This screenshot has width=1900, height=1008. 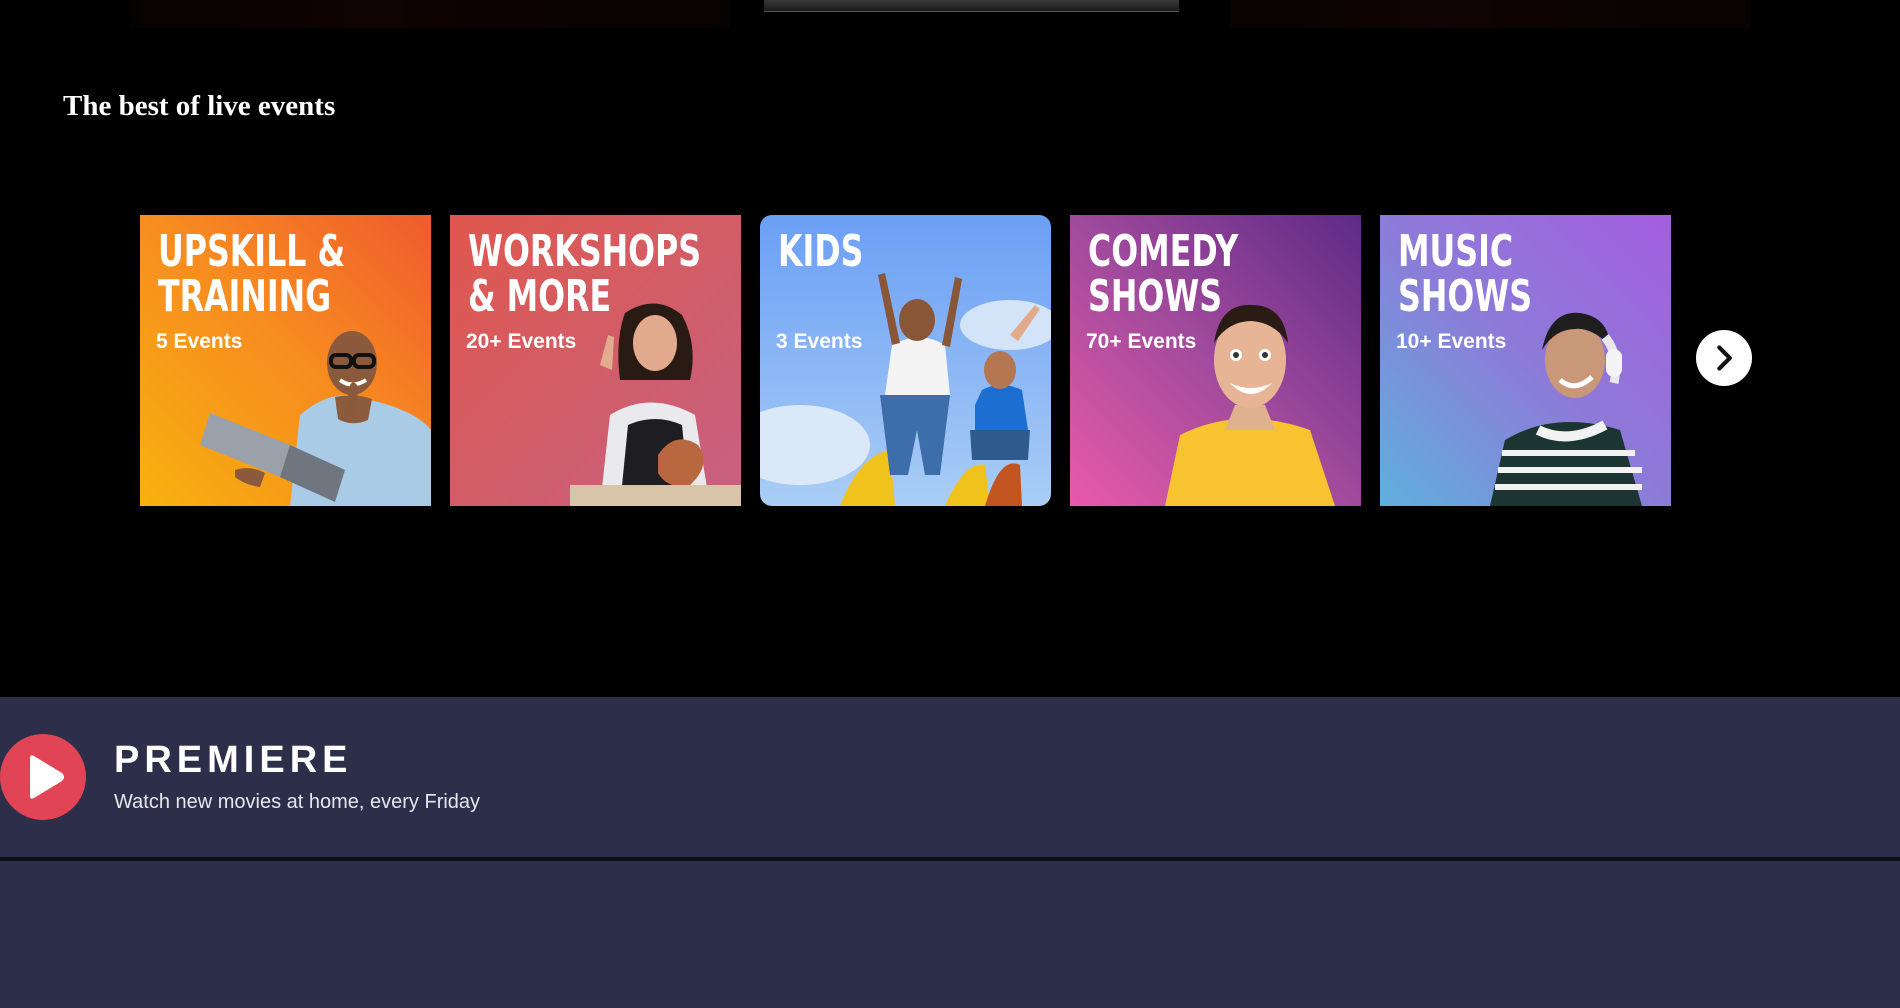 I want to click on card-title: MUSIC SHOWS, so click(x=1465, y=274).